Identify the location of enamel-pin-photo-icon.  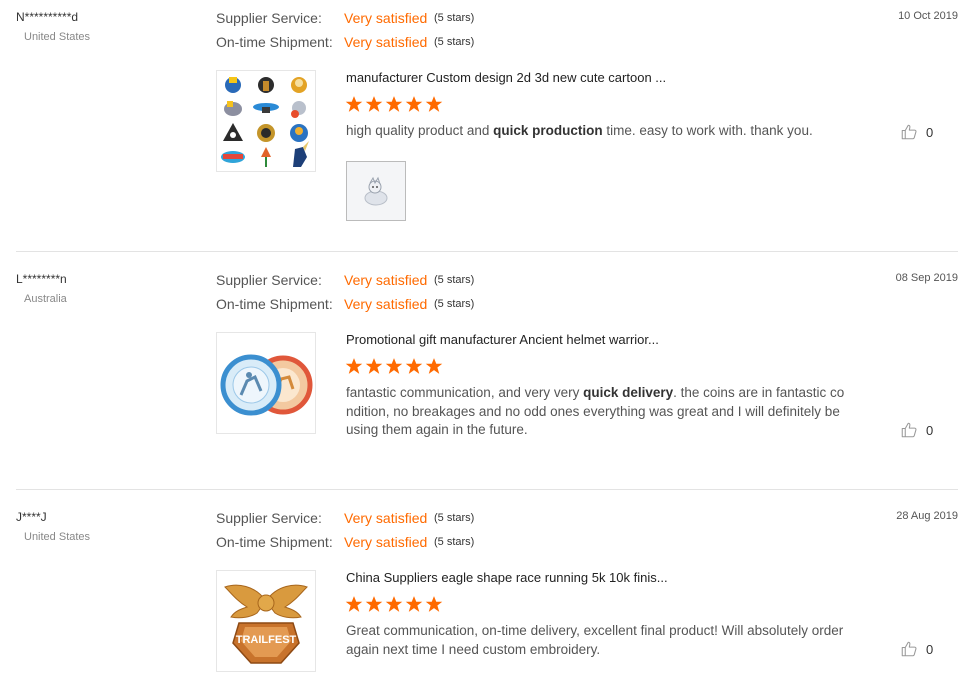
(376, 191).